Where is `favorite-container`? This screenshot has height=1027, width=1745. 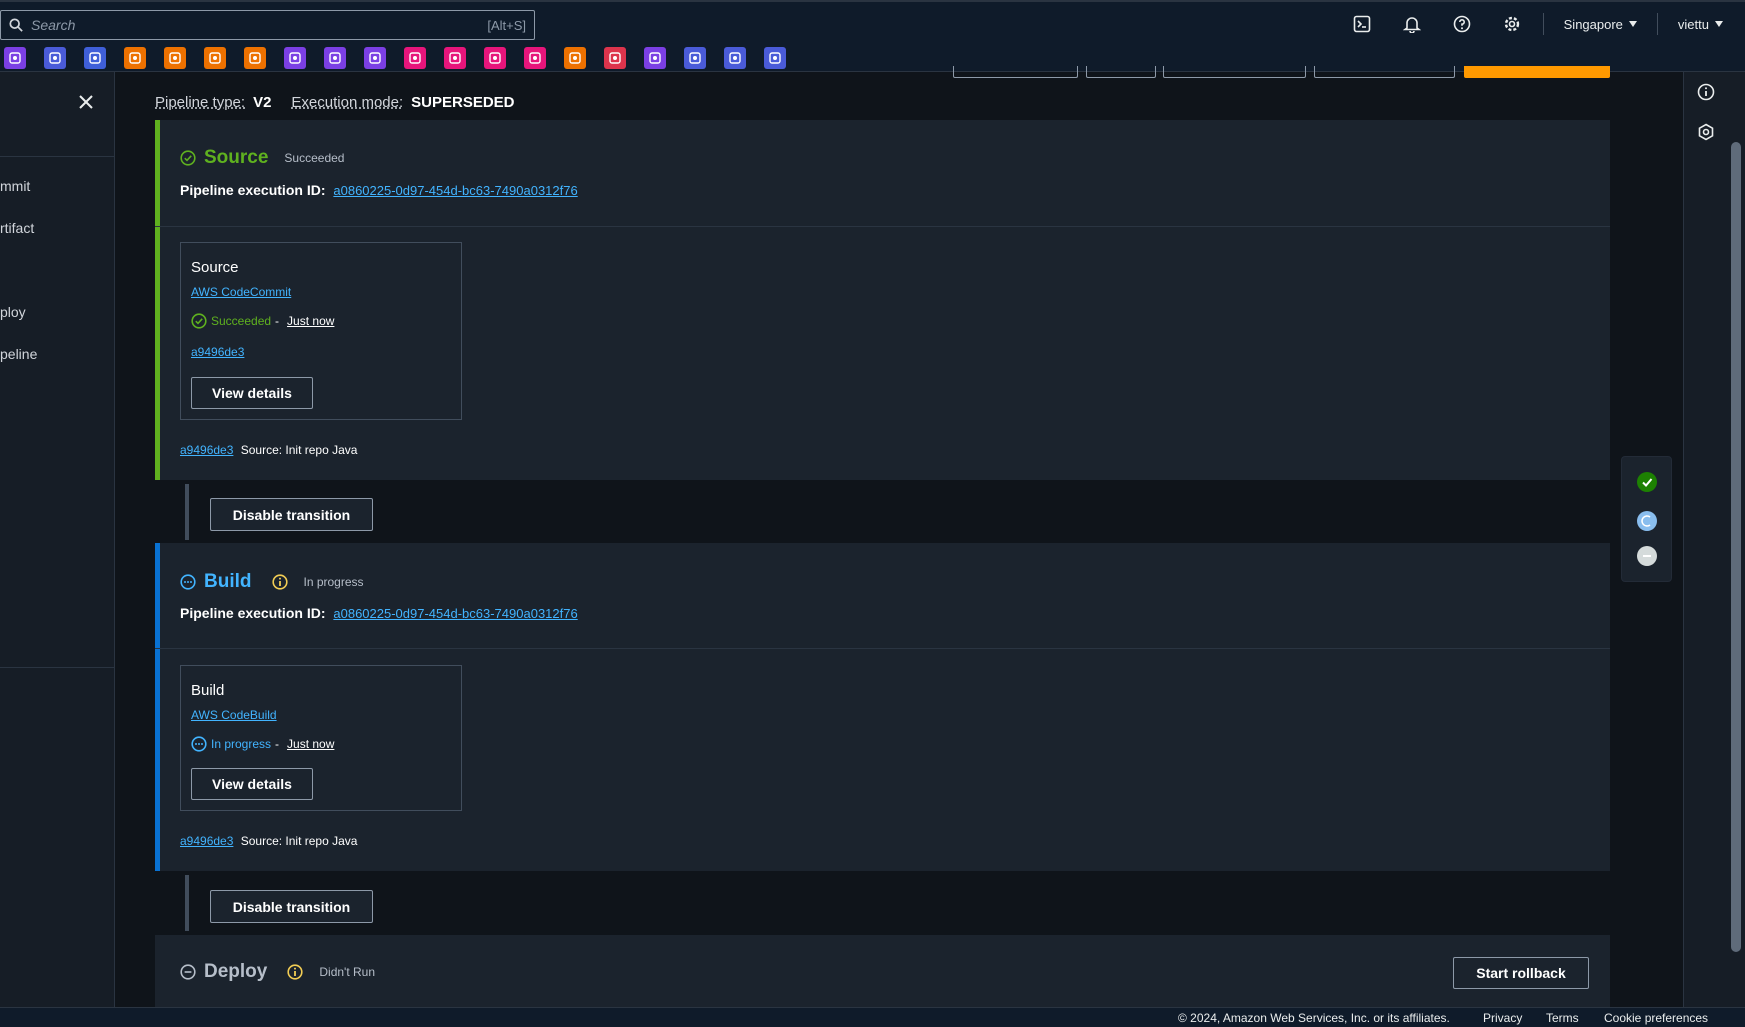 favorite-container is located at coordinates (255, 57).